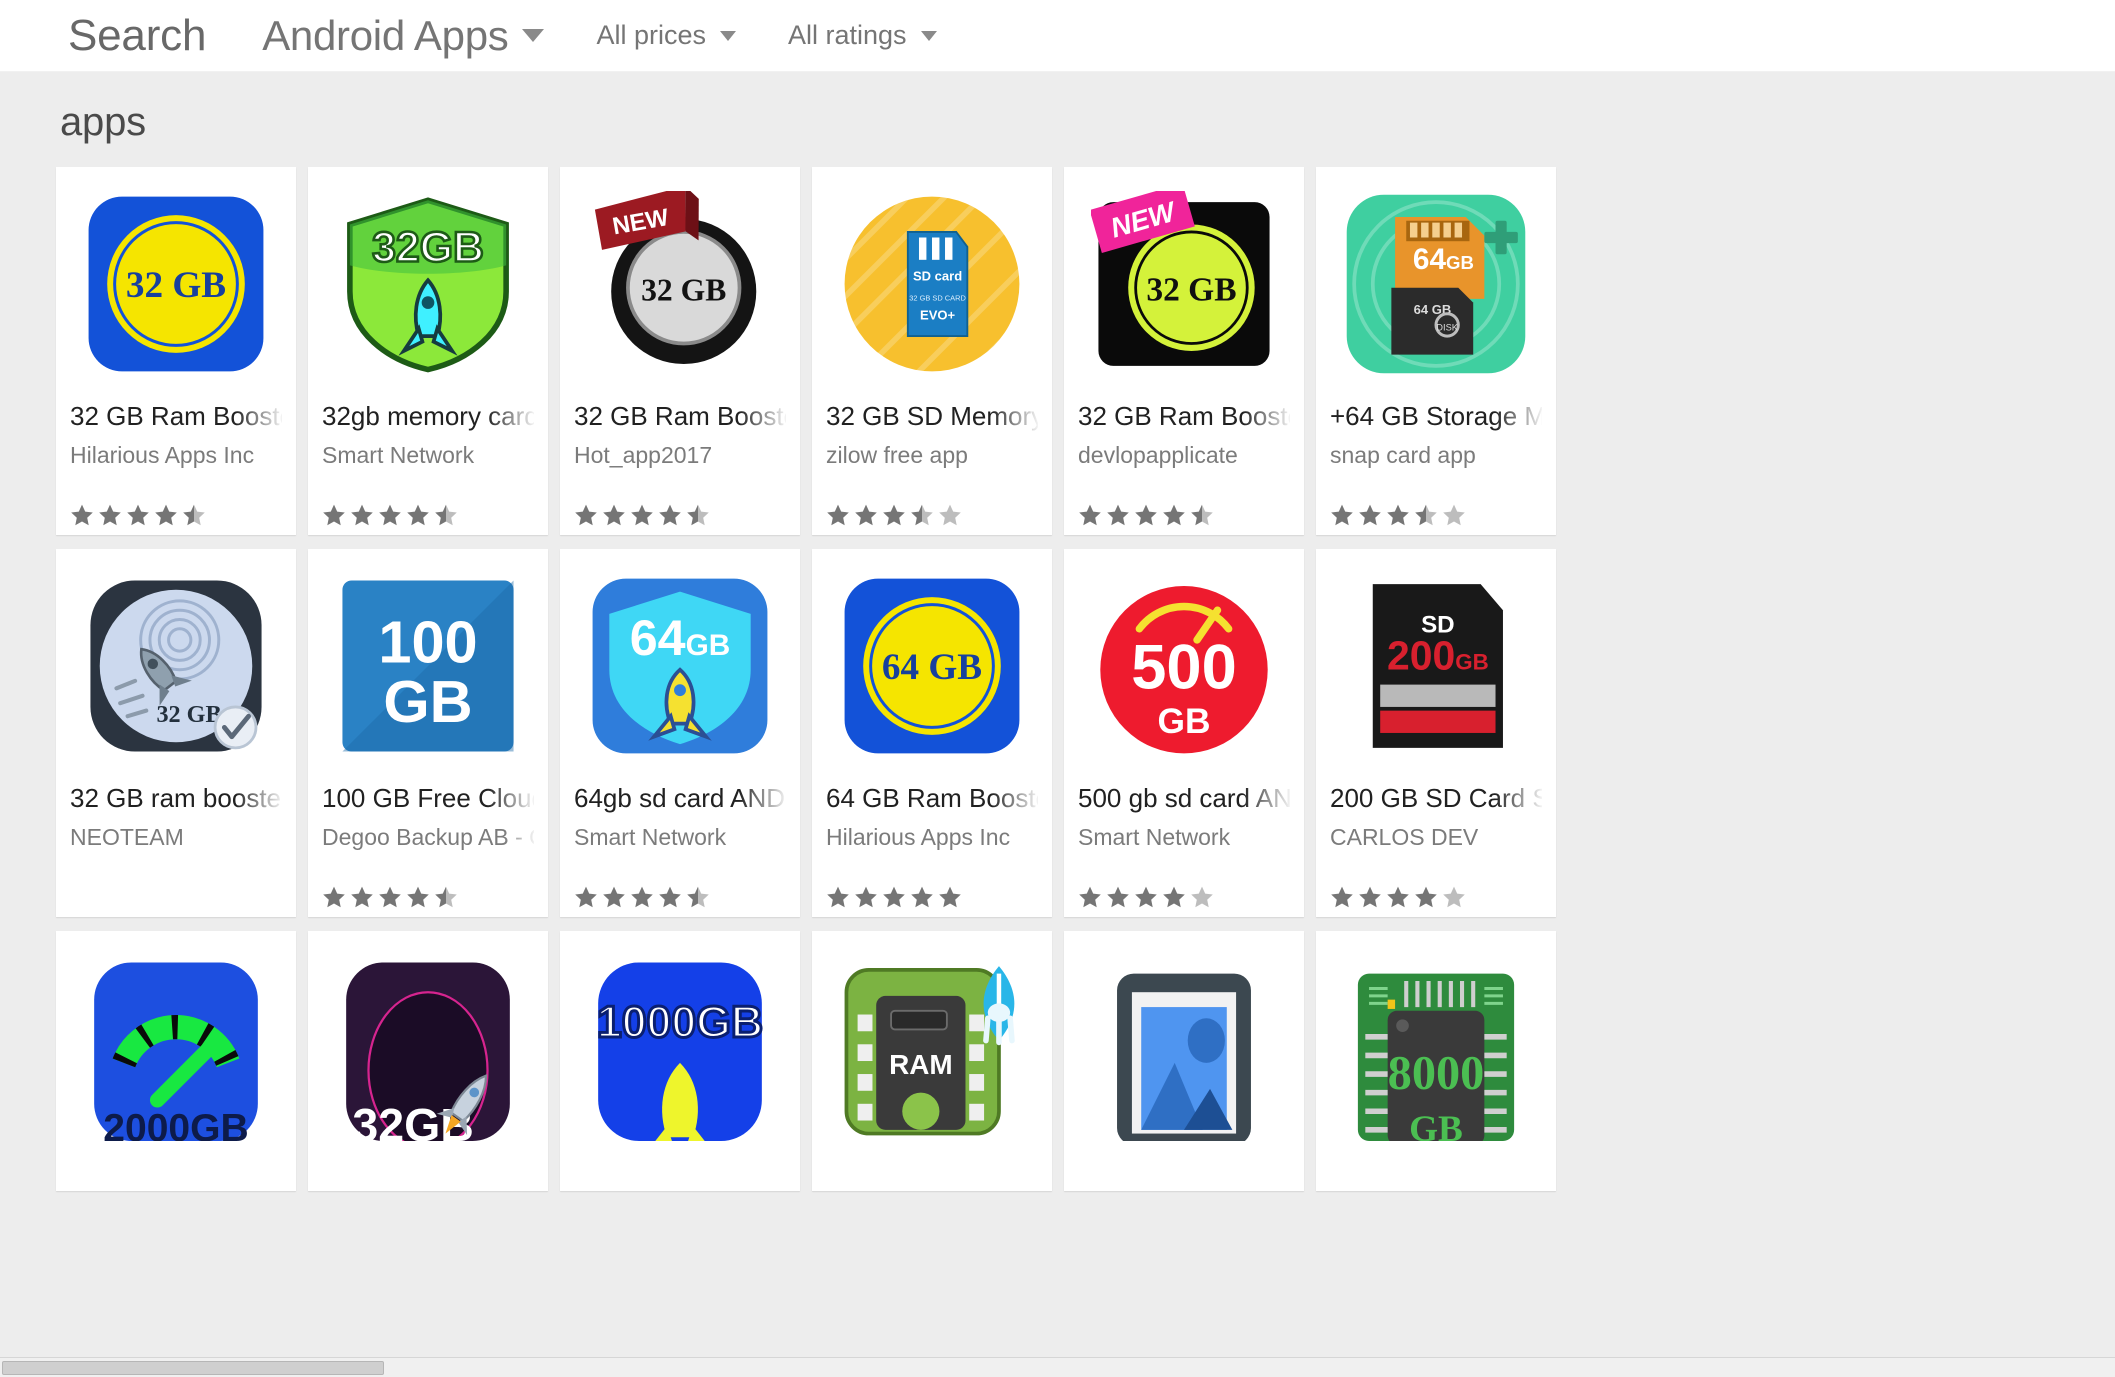 The width and height of the screenshot is (2115, 1377). Describe the element at coordinates (1057, 1367) in the screenshot. I see `horizontal-scrollbar` at that location.